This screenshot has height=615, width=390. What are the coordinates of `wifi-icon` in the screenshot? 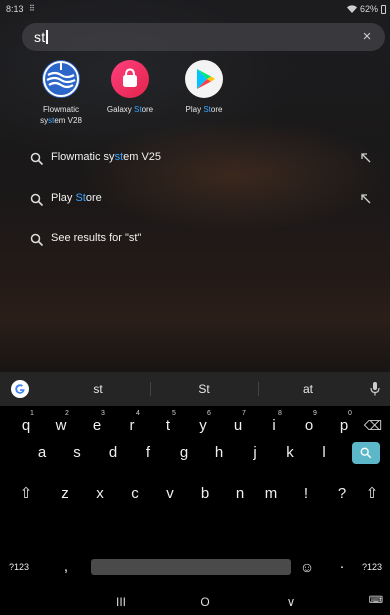 It's located at (351, 9).